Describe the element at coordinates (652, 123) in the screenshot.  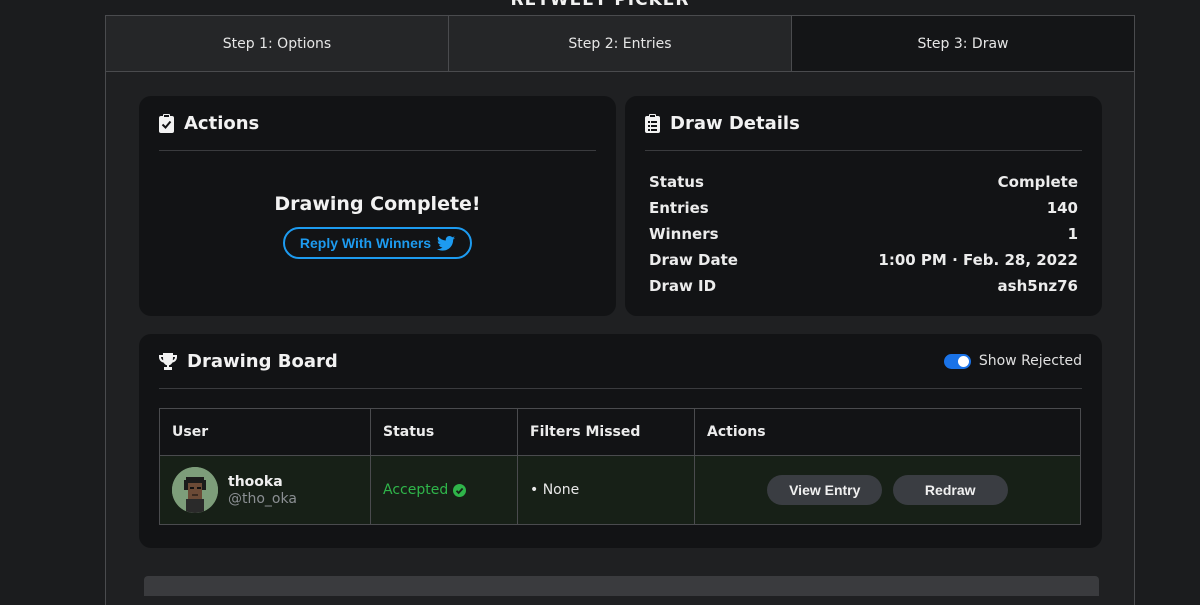
I see `clipboard-list-icon` at that location.